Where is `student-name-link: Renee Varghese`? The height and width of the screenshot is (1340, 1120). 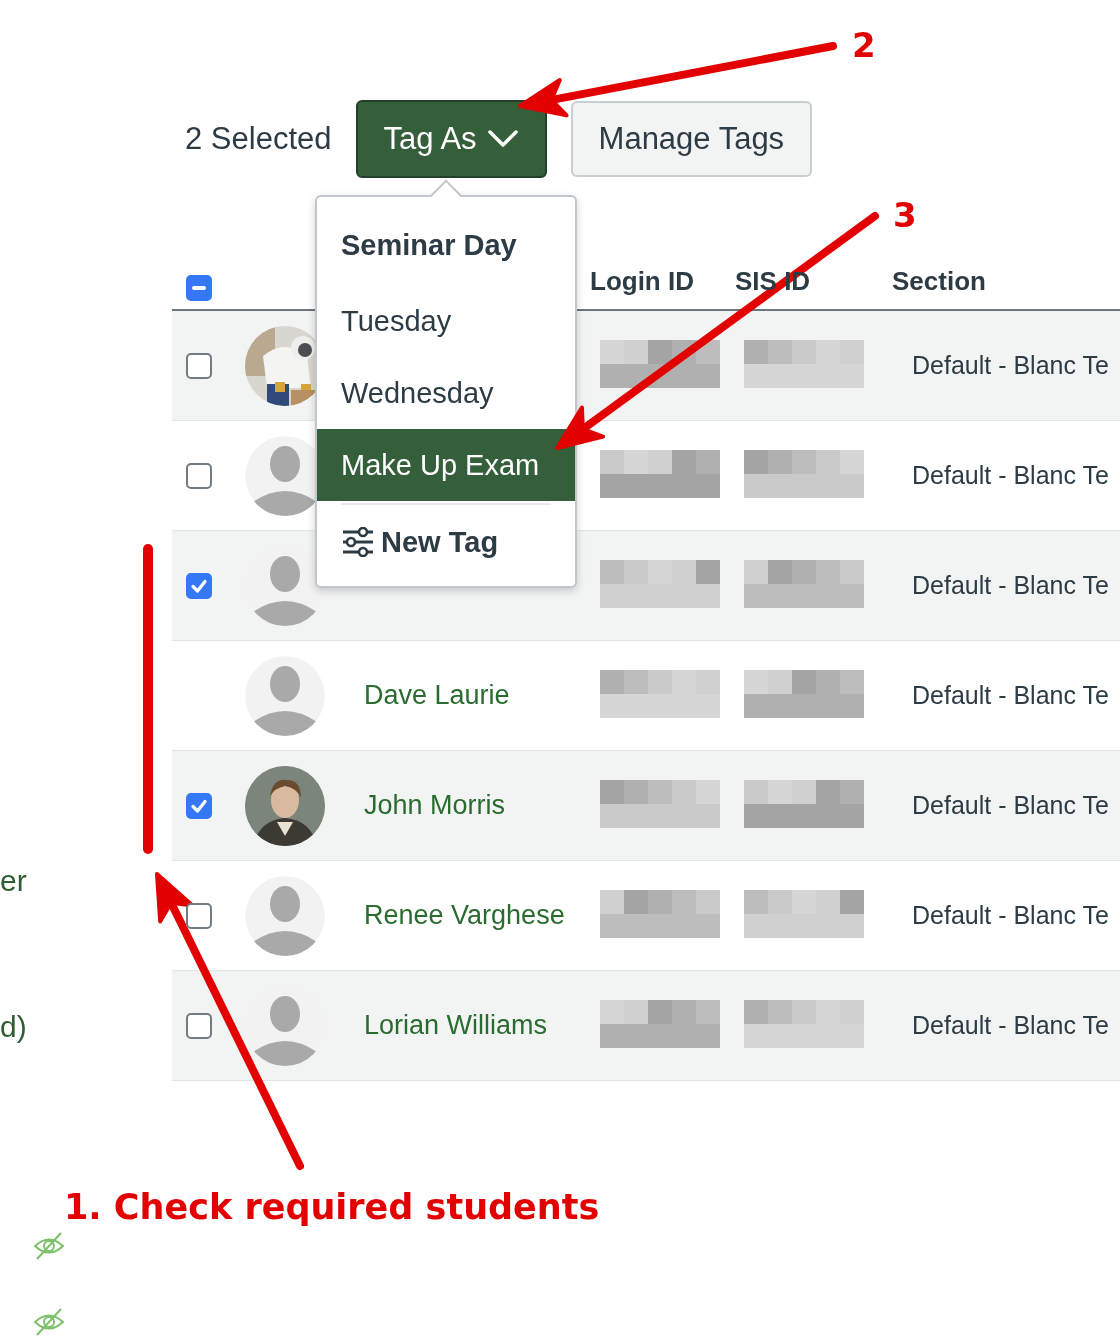
student-name-link: Renee Varghese is located at coordinates (464, 915).